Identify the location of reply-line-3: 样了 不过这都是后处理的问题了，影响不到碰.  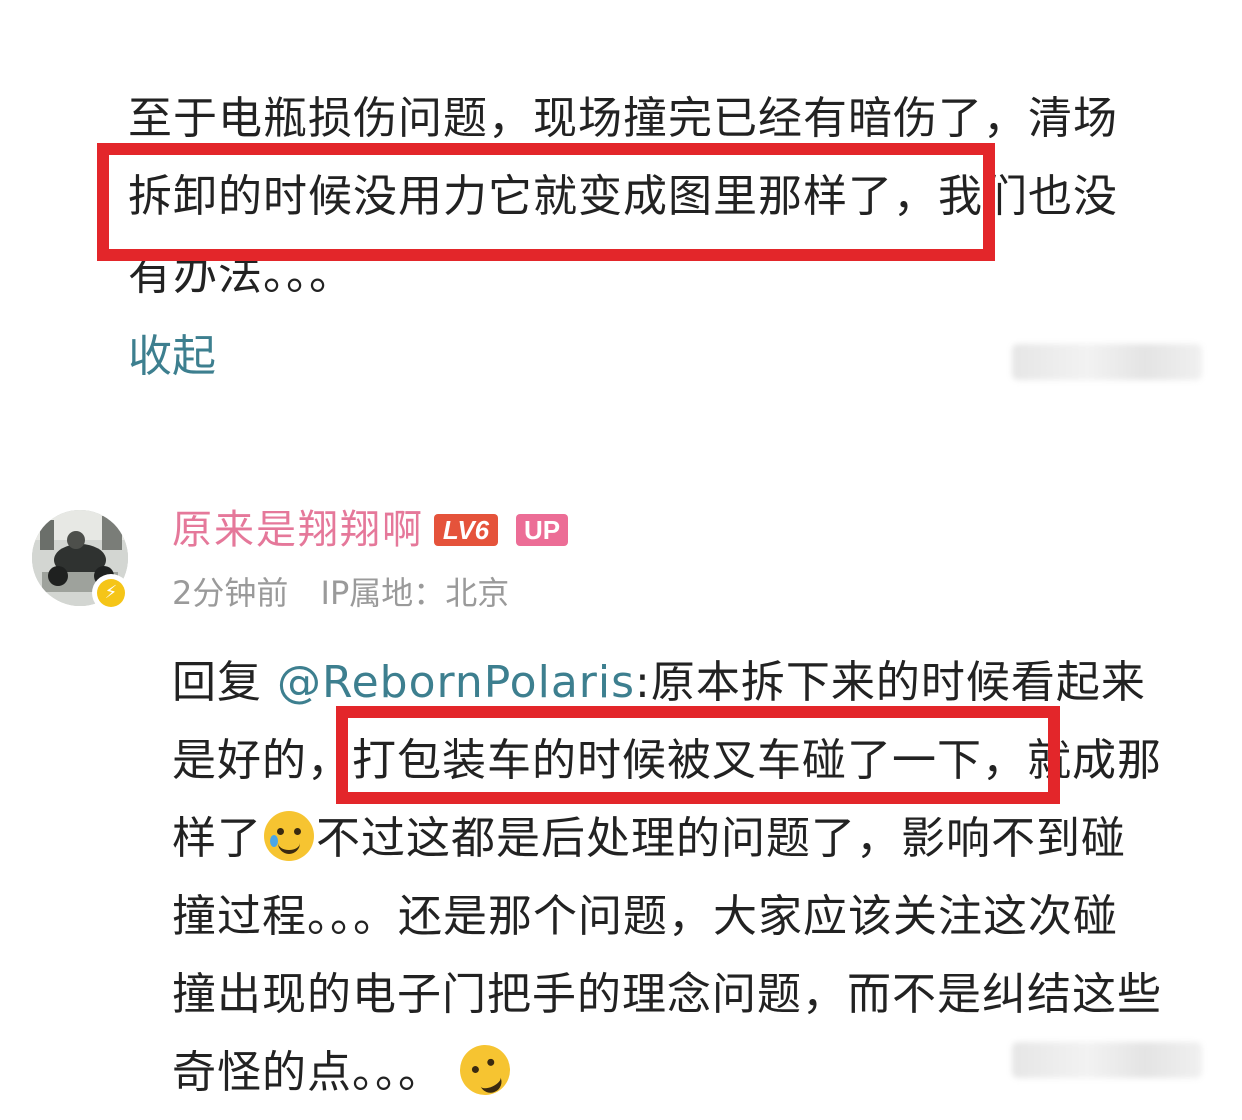
(667, 839).